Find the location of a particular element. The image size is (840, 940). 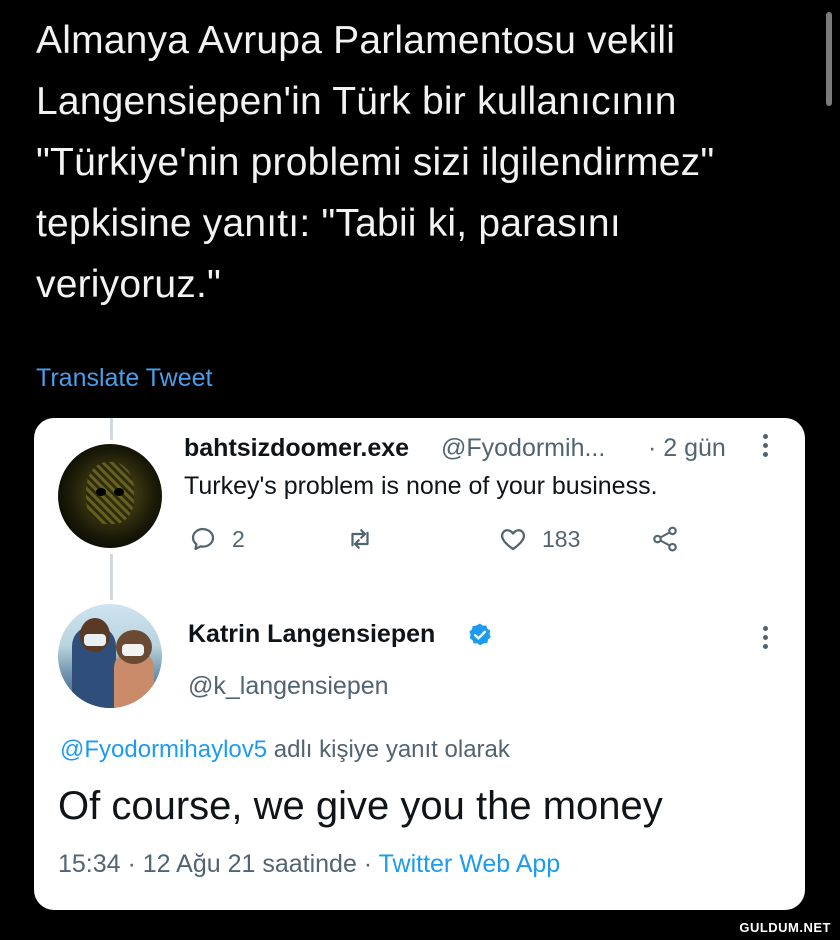

share-button is located at coordinates (665, 539).